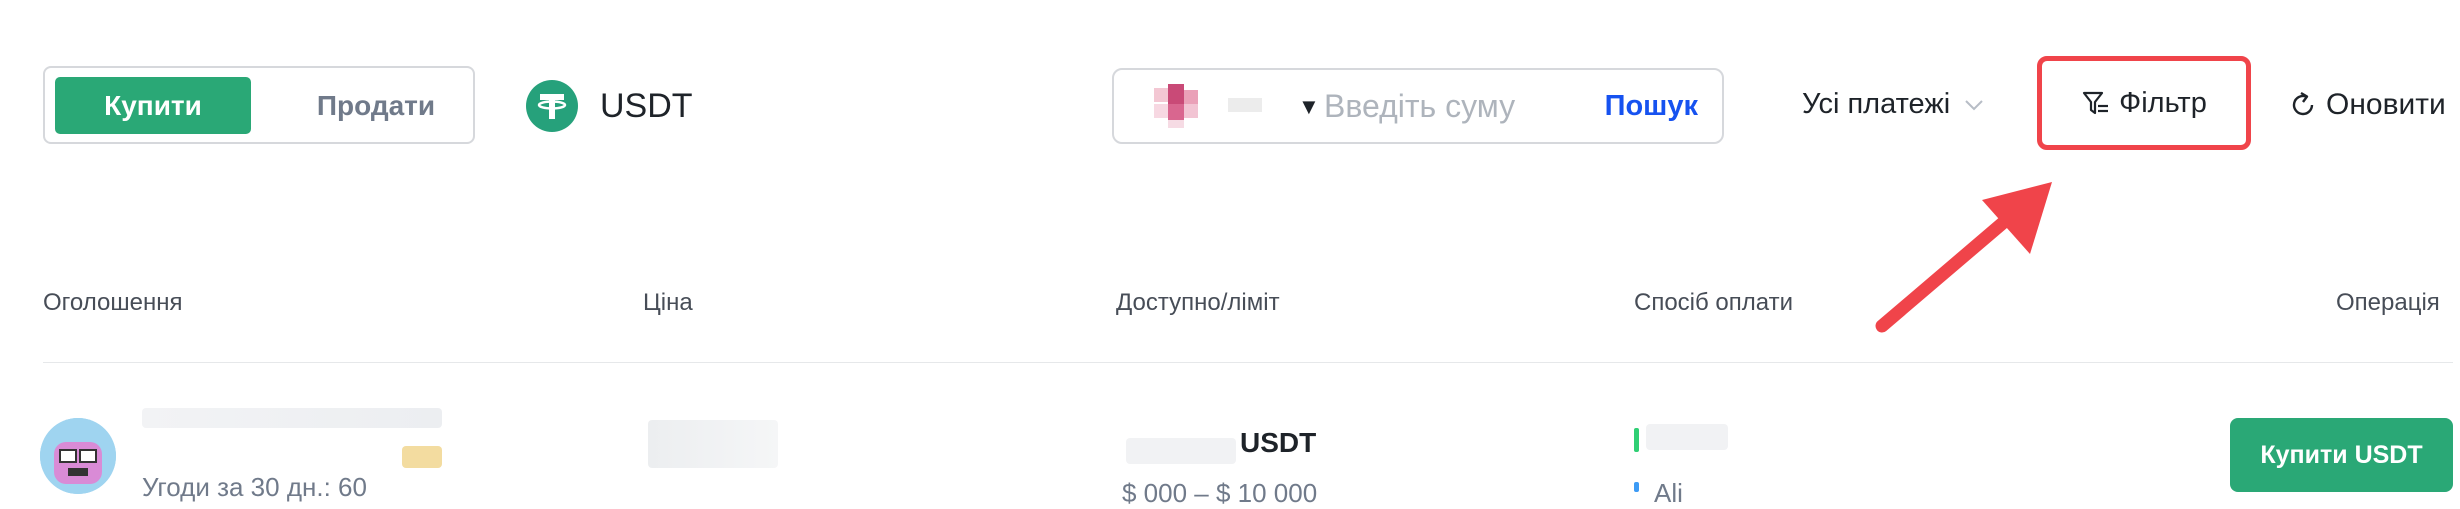  Describe the element at coordinates (1198, 302) in the screenshot. I see `header-available-limit: Доступно/ліміт` at that location.